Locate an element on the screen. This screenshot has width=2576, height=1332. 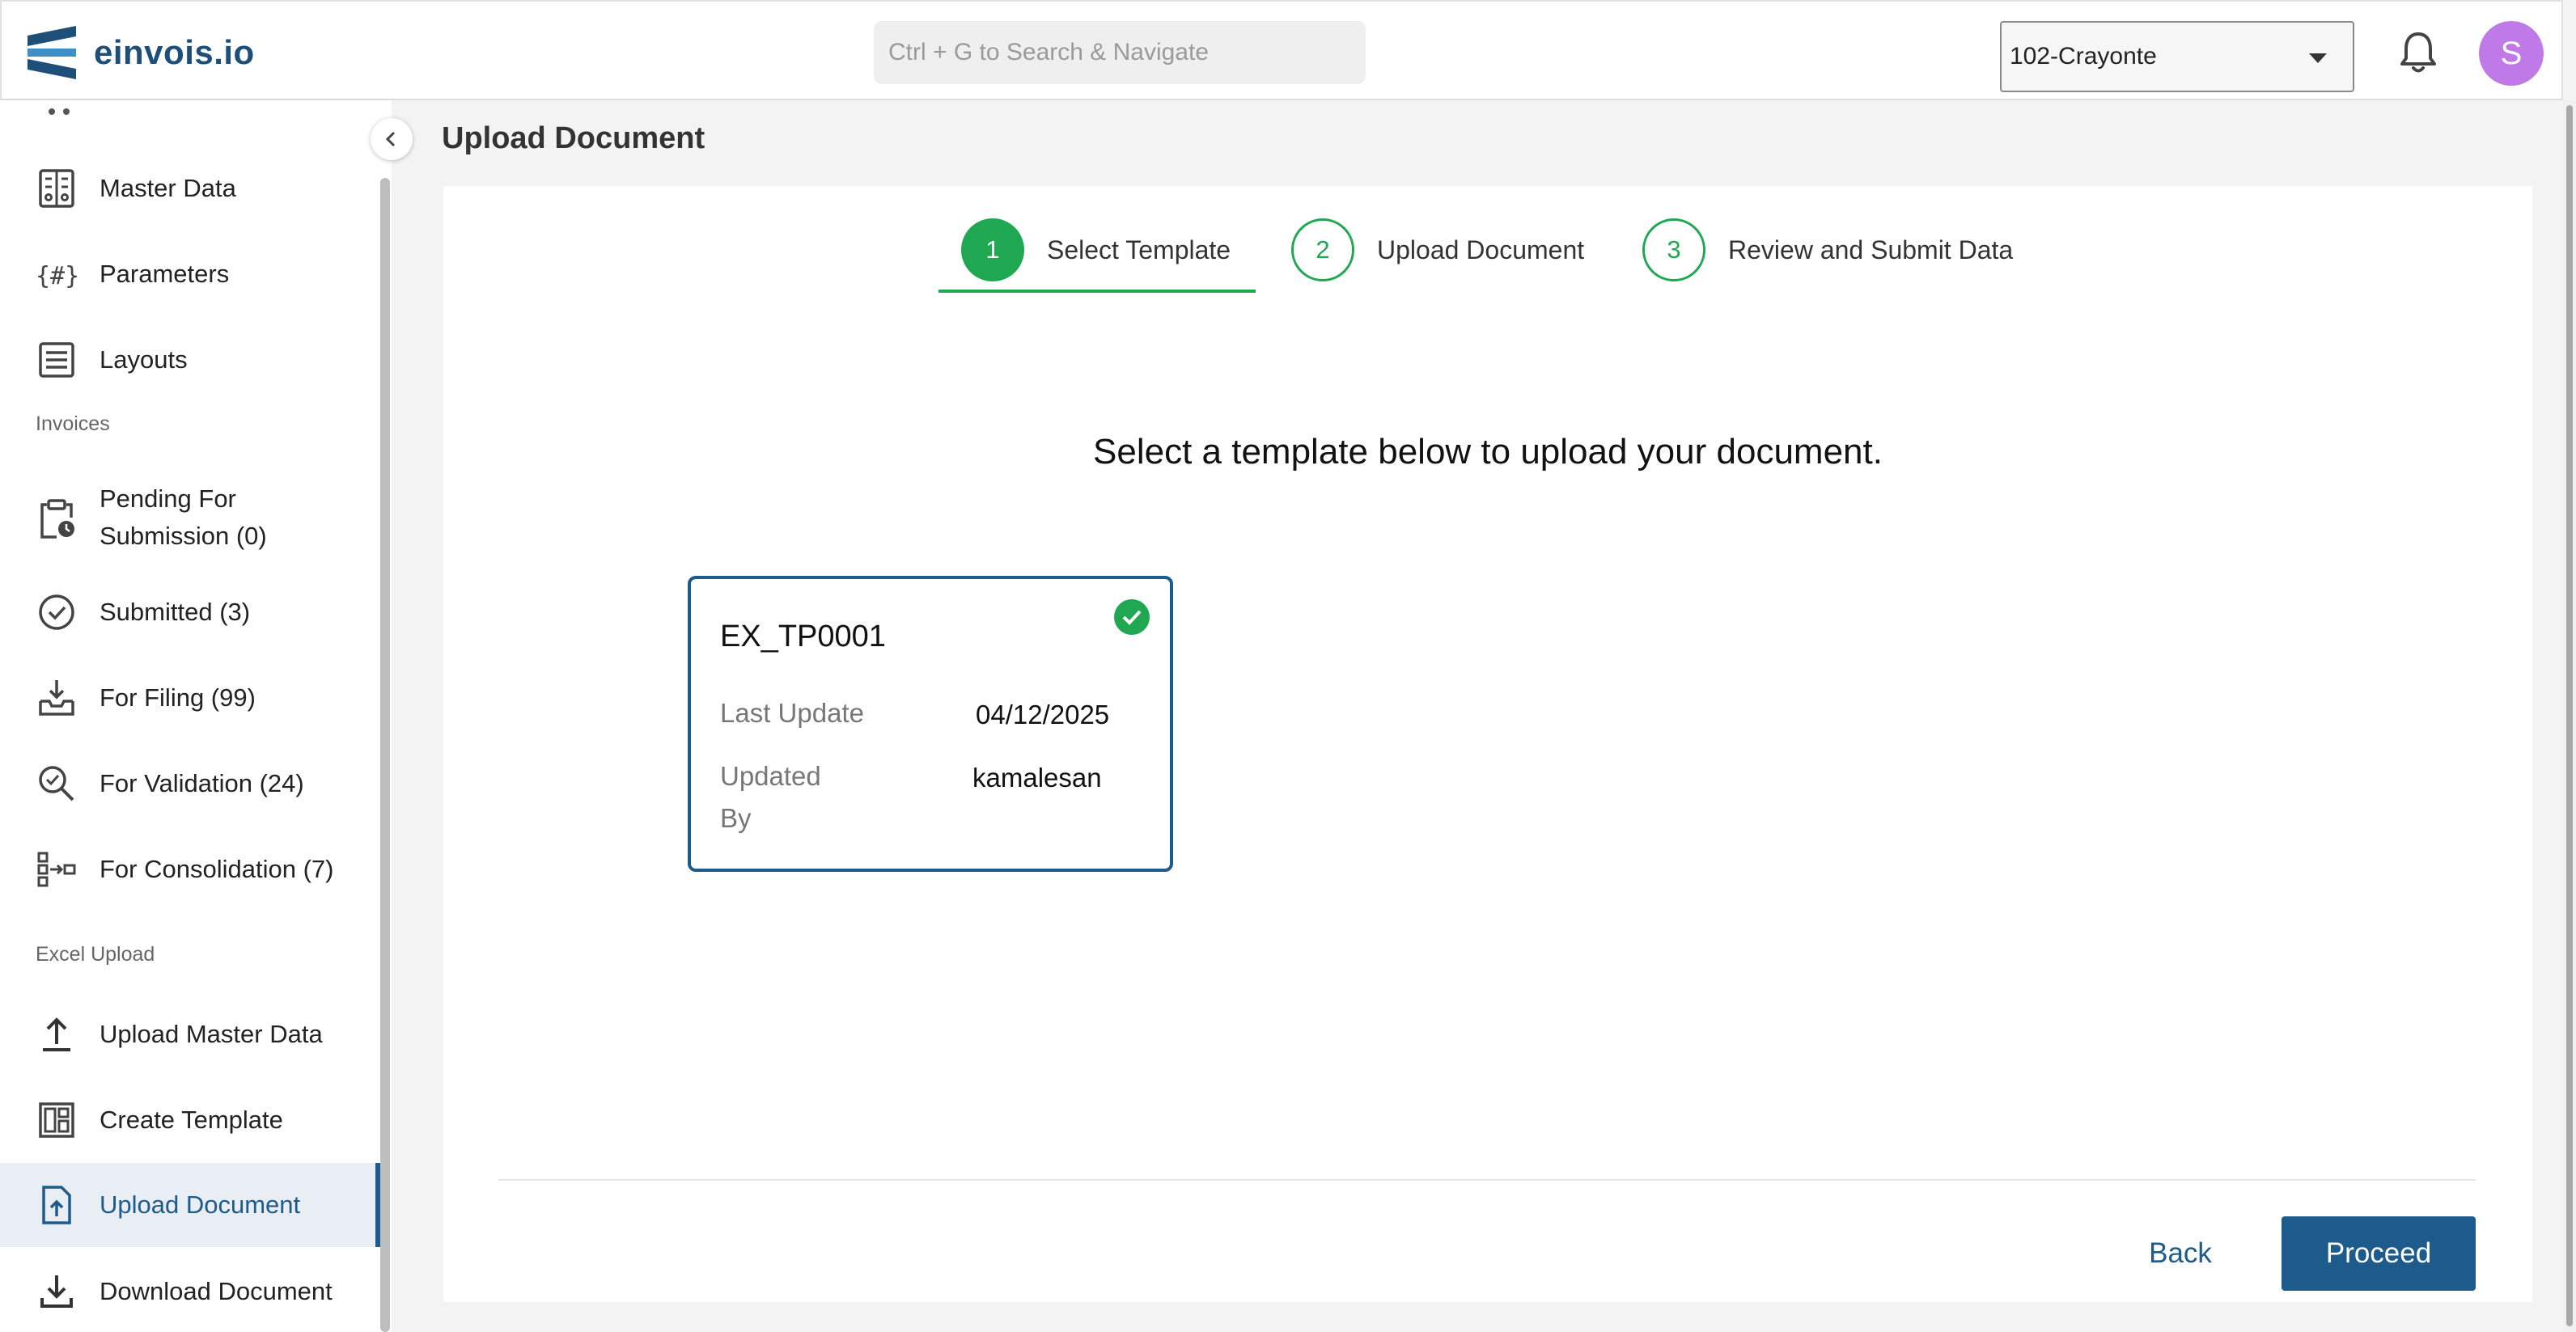
sidebar-scrollbar is located at coordinates (385, 755).